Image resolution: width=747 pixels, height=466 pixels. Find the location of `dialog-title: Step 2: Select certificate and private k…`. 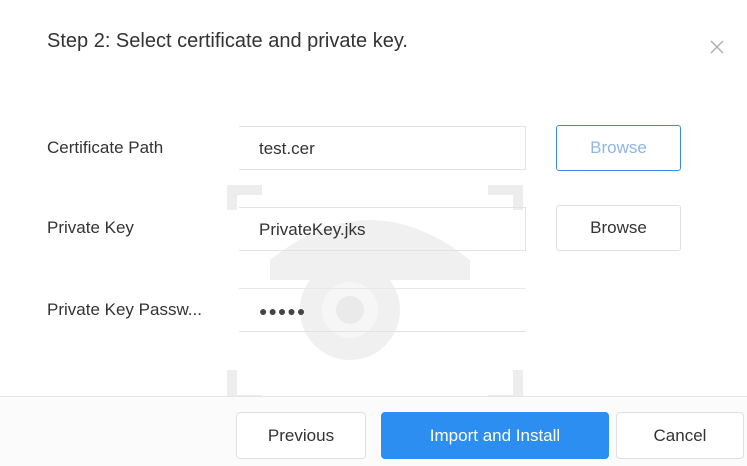

dialog-title: Step 2: Select certificate and private k… is located at coordinates (227, 41).